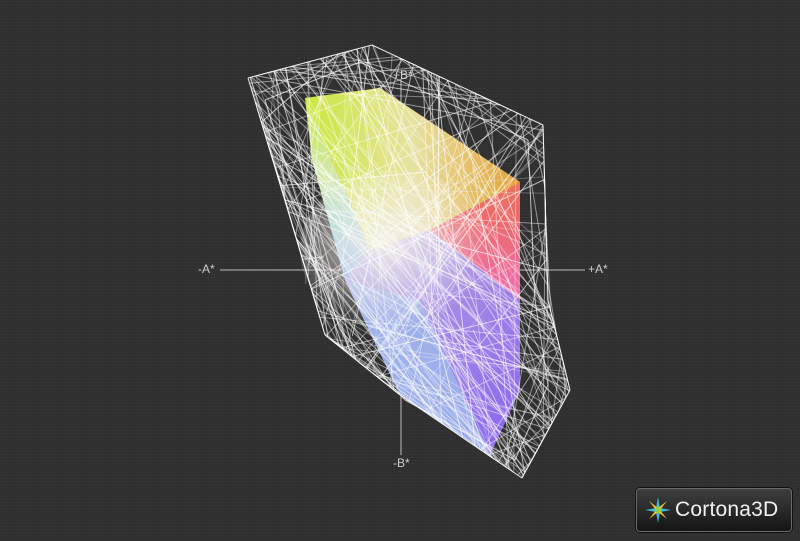 The width and height of the screenshot is (800, 541). I want to click on cortona3d-brand-label: Cortona3D, so click(727, 509).